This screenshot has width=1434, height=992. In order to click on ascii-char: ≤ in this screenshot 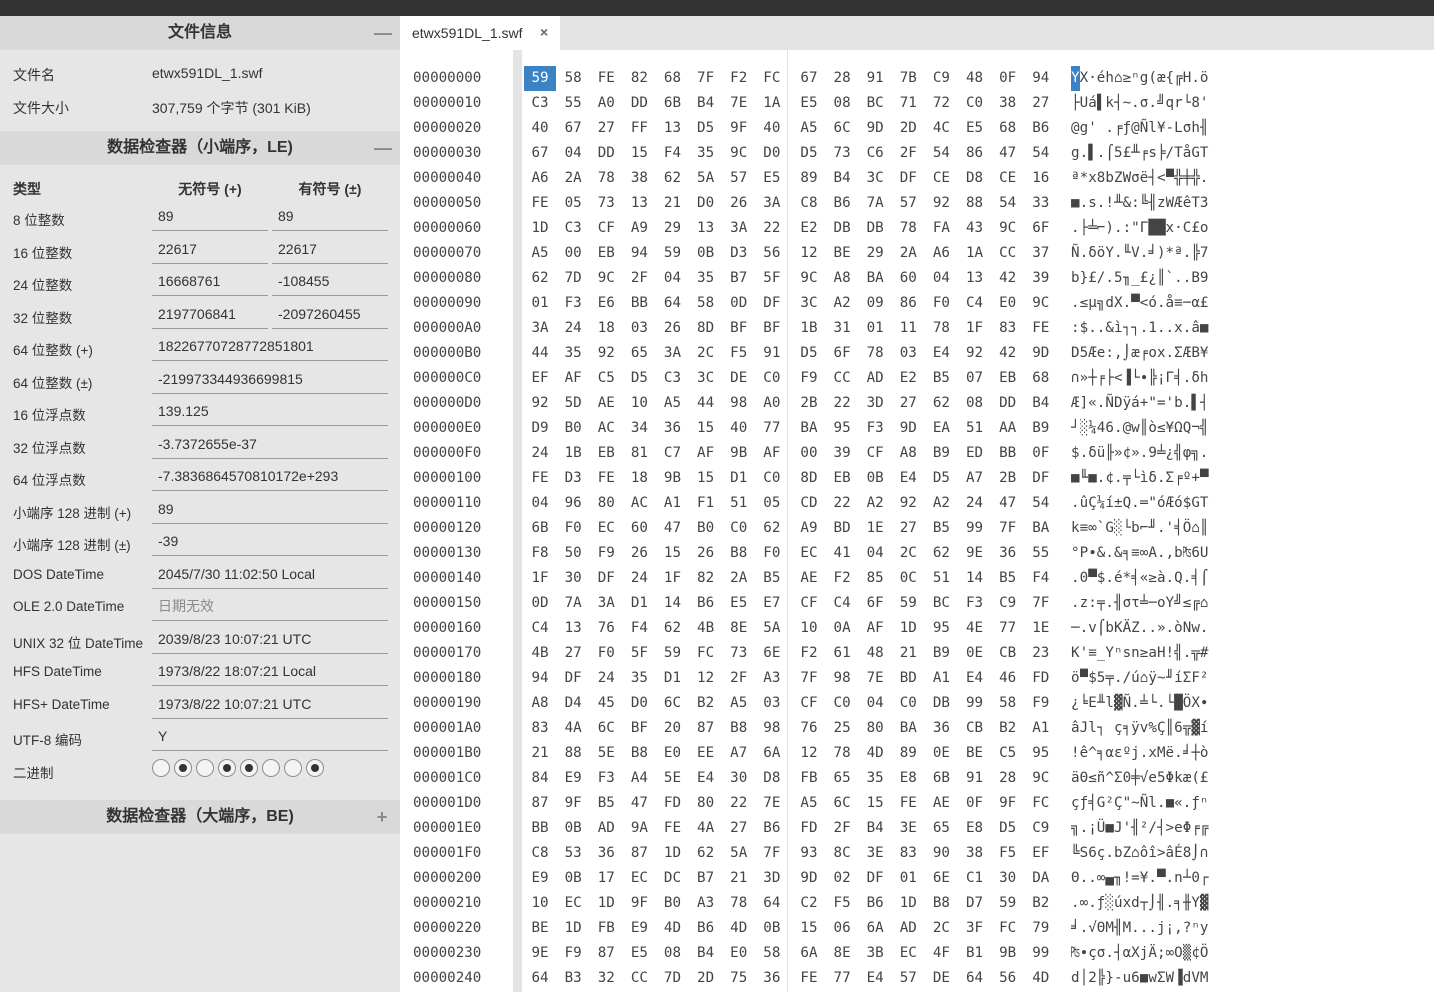, I will do `click(1092, 778)`.